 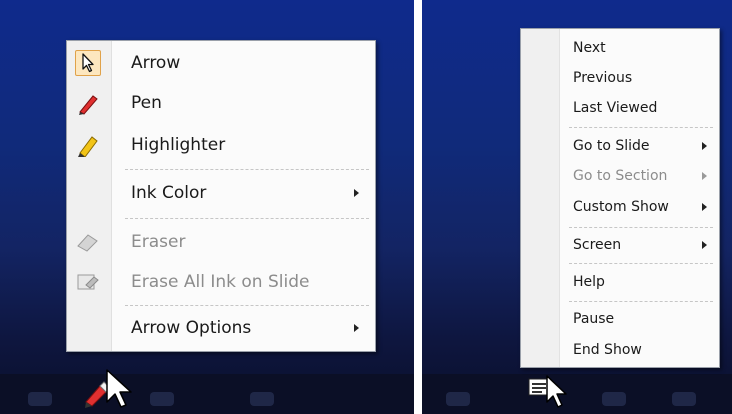 I want to click on menu-item-screen: Screen, so click(x=620, y=245).